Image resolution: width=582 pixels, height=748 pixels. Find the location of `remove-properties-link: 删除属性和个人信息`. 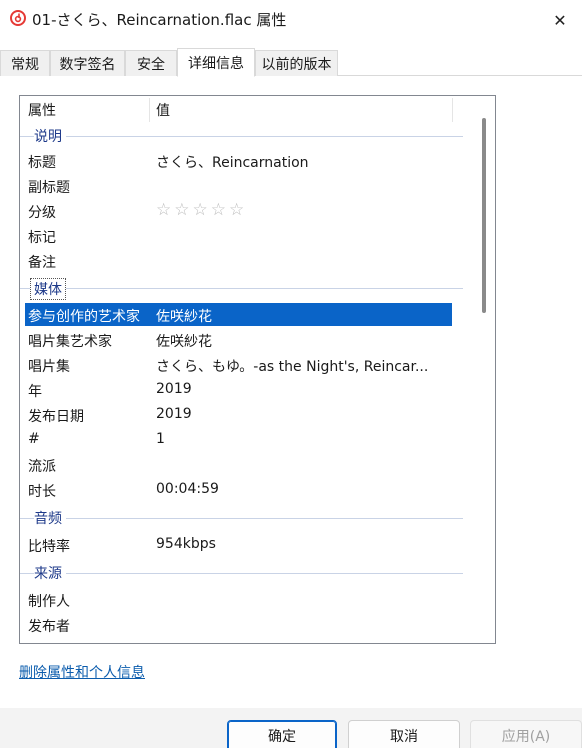

remove-properties-link: 删除属性和个人信息 is located at coordinates (82, 672).